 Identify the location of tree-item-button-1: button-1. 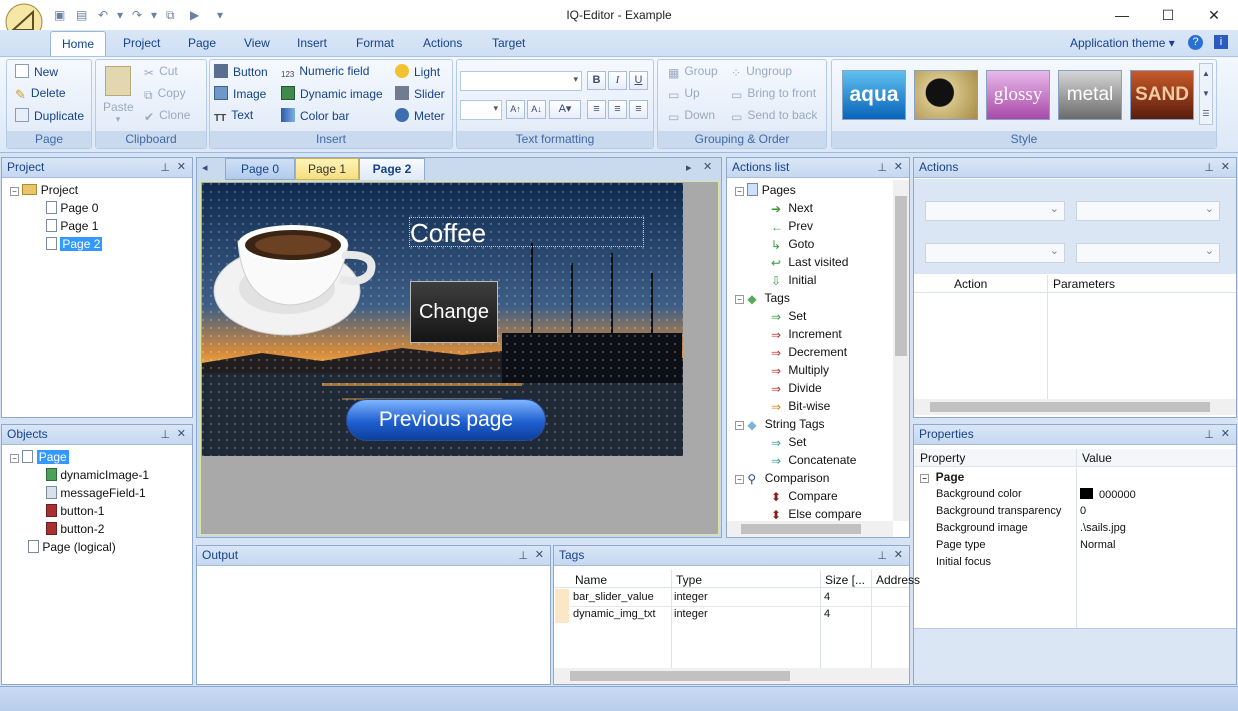
(75, 511).